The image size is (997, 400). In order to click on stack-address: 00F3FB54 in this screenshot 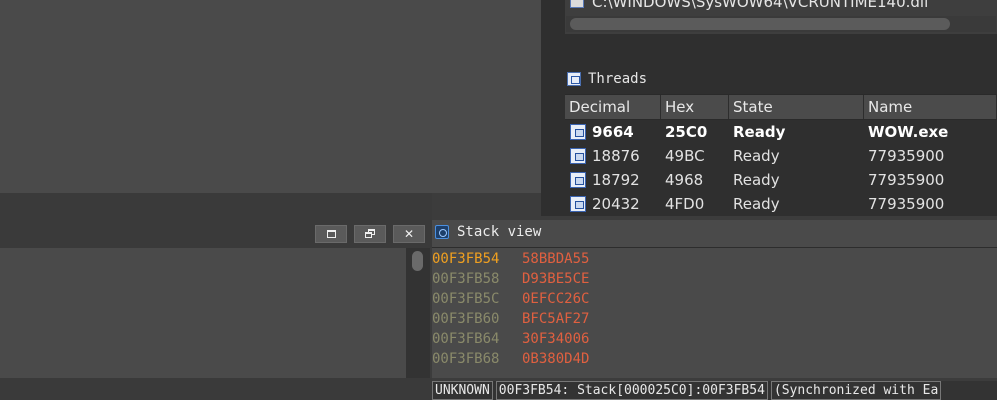, I will do `click(466, 259)`.